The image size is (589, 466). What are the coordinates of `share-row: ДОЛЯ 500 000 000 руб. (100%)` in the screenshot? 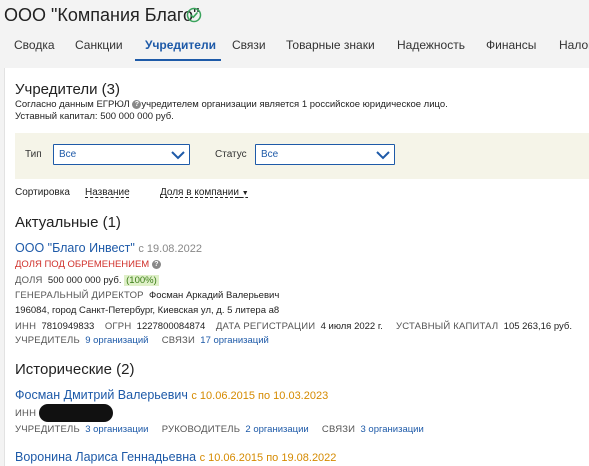 It's located at (87, 280).